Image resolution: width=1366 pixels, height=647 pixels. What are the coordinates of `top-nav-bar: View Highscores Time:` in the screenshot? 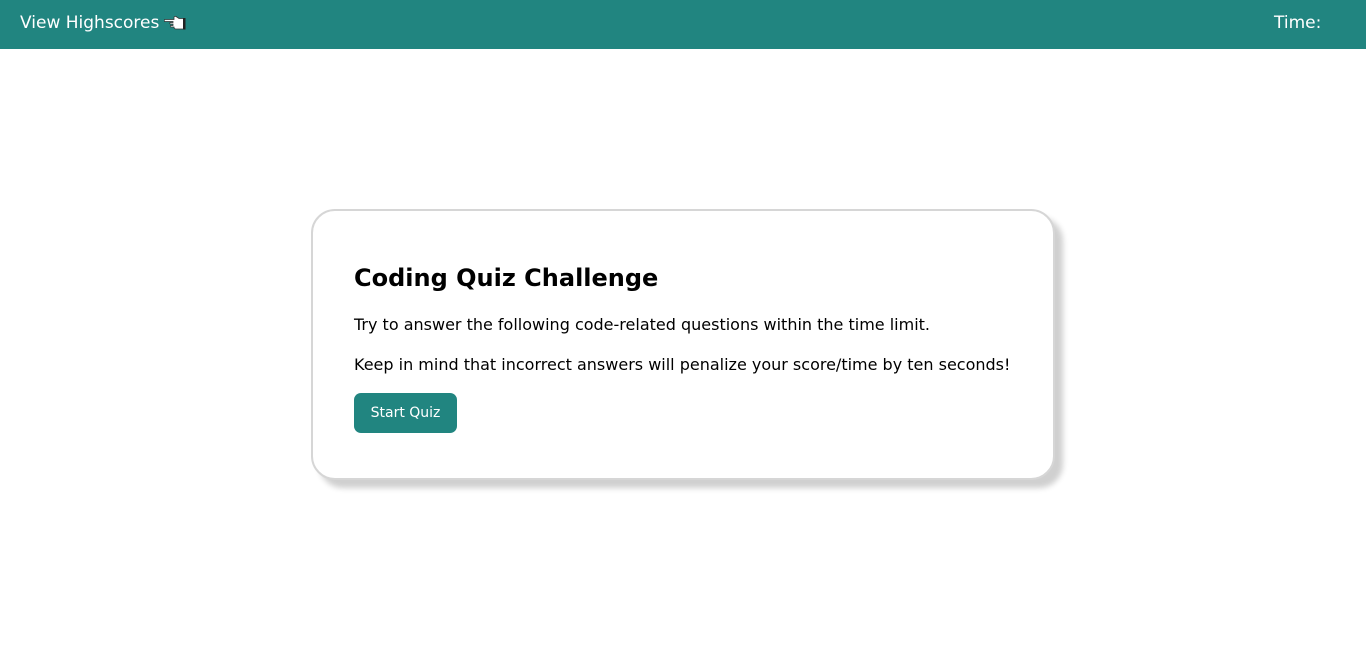 It's located at (683, 24).